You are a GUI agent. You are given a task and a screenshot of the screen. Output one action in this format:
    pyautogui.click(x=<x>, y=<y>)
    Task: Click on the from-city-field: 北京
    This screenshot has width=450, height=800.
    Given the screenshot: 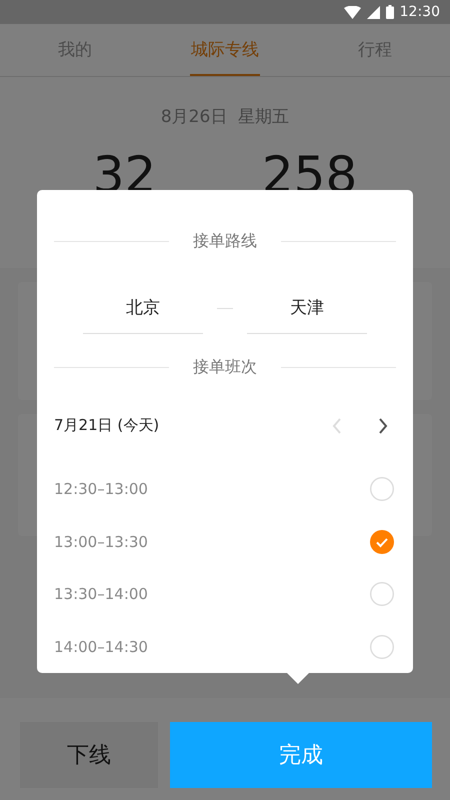 What is the action you would take?
    pyautogui.click(x=143, y=310)
    